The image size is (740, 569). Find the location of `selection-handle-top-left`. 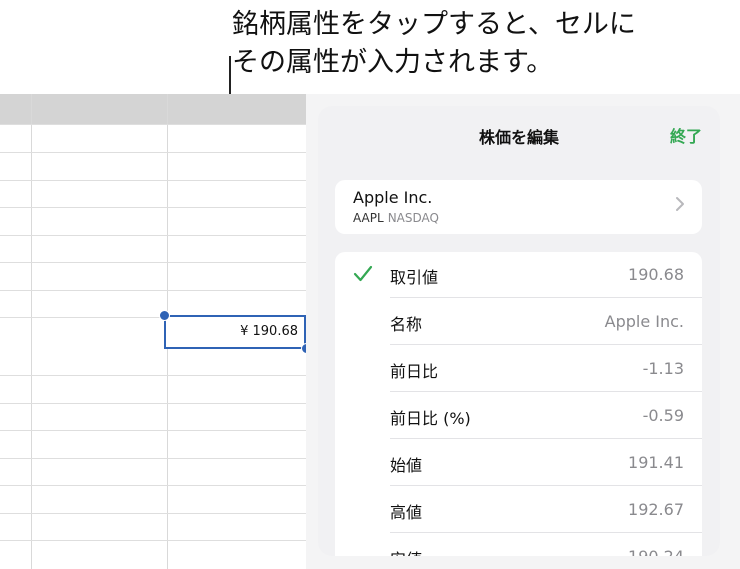

selection-handle-top-left is located at coordinates (164, 315).